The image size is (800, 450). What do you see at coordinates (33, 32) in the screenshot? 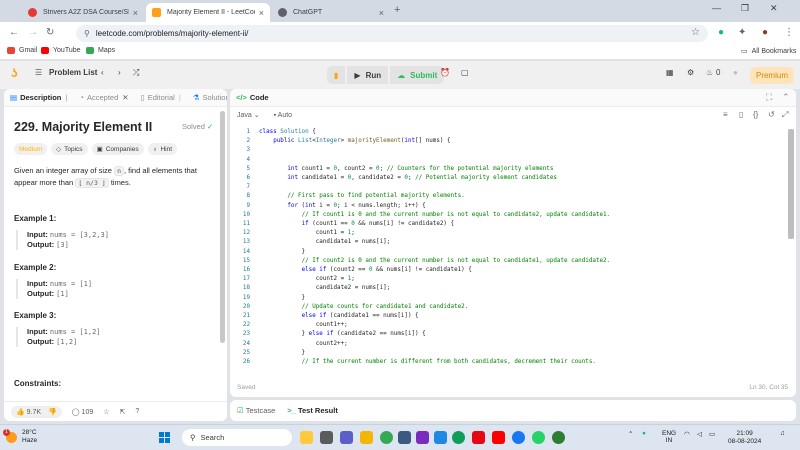
I see `forward-icon: →` at bounding box center [33, 32].